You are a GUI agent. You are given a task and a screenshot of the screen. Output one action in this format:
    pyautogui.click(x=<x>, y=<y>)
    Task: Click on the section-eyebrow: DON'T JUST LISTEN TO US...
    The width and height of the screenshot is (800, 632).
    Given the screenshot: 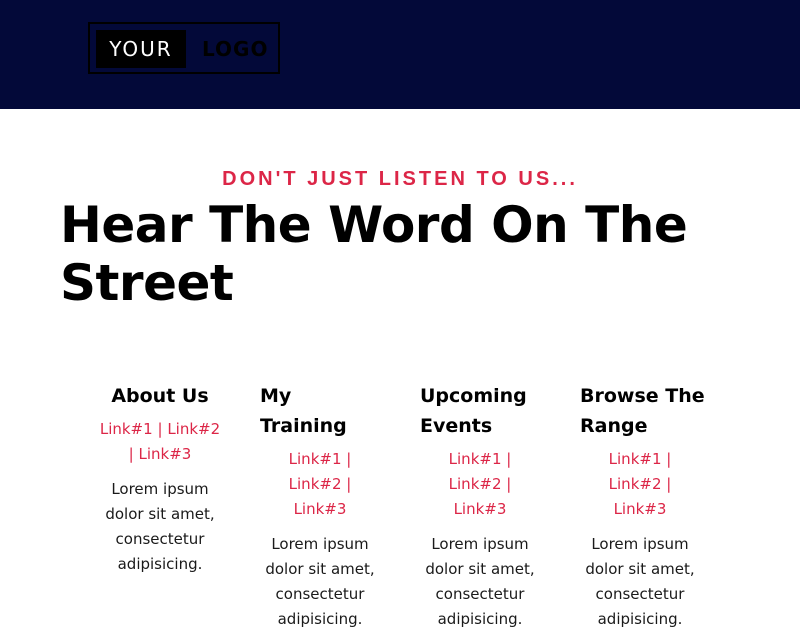 What is the action you would take?
    pyautogui.click(x=400, y=179)
    